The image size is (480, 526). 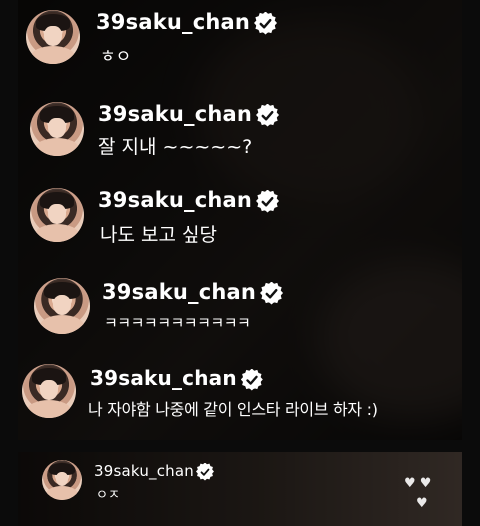 What do you see at coordinates (233, 409) in the screenshot?
I see `comment-message: 나 자야함 나중에 같이 인스타 라이브 하자 :)` at bounding box center [233, 409].